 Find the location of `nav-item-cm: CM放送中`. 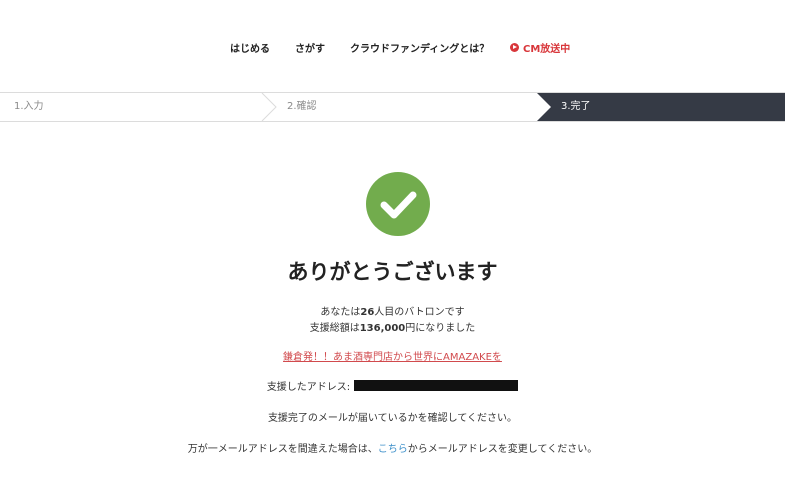

nav-item-cm: CM放送中 is located at coordinates (540, 47).